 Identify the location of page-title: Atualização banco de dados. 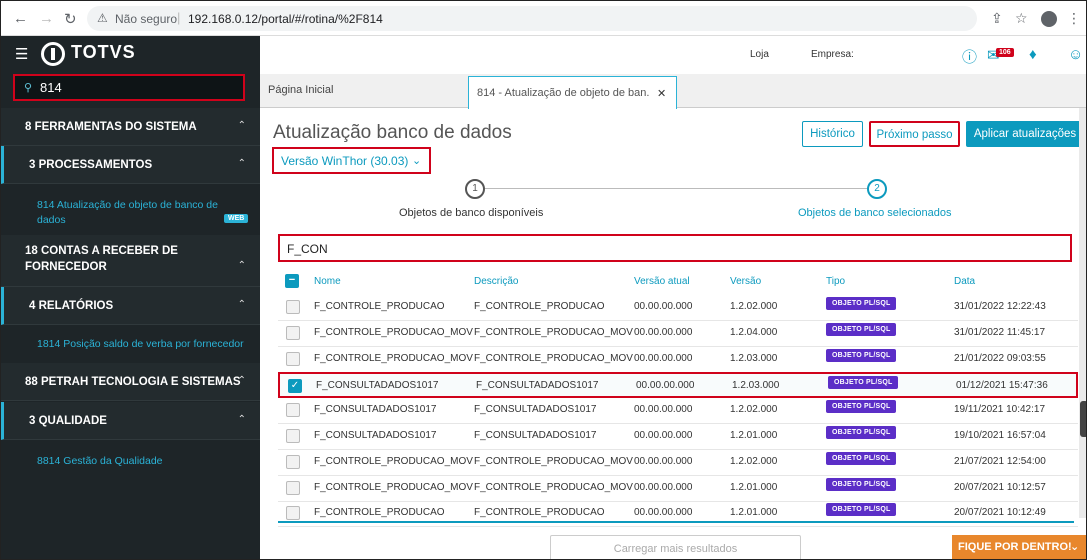
(392, 132).